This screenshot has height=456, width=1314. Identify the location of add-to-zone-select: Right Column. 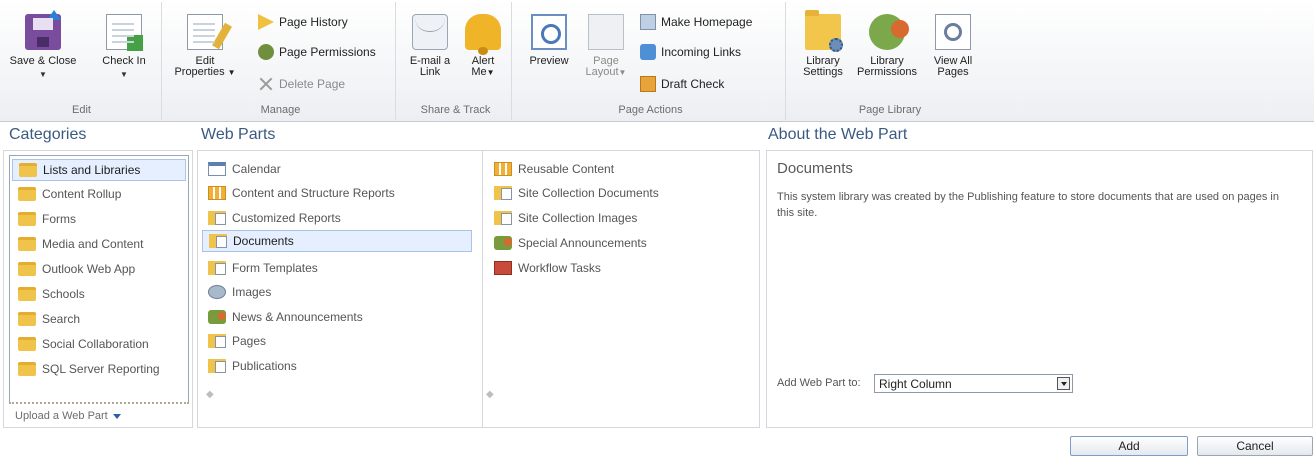
(973, 383).